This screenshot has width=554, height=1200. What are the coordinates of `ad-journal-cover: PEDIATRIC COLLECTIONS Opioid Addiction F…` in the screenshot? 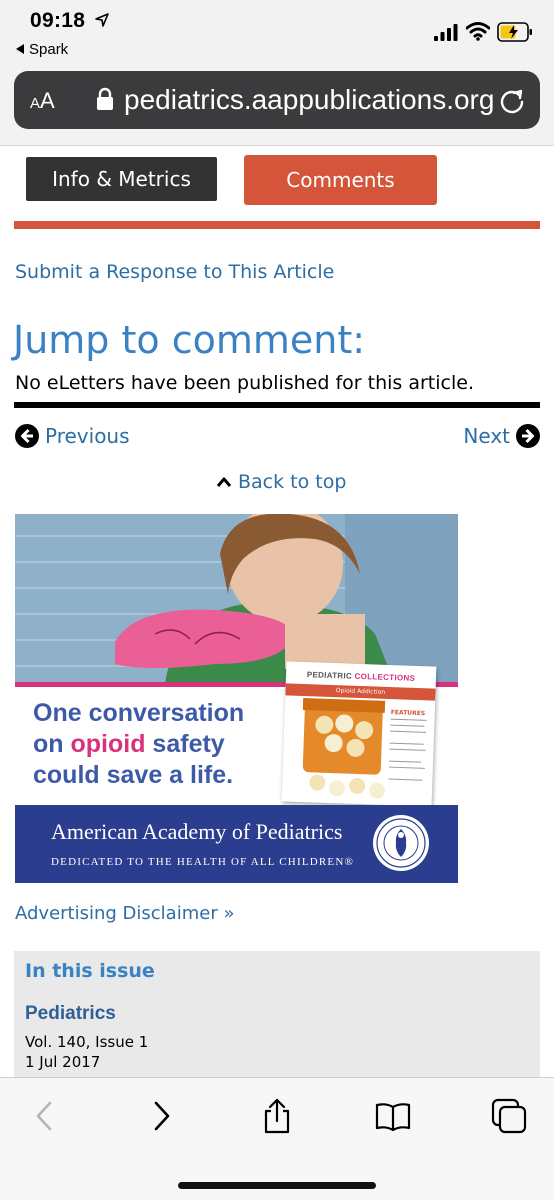 It's located at (359, 734).